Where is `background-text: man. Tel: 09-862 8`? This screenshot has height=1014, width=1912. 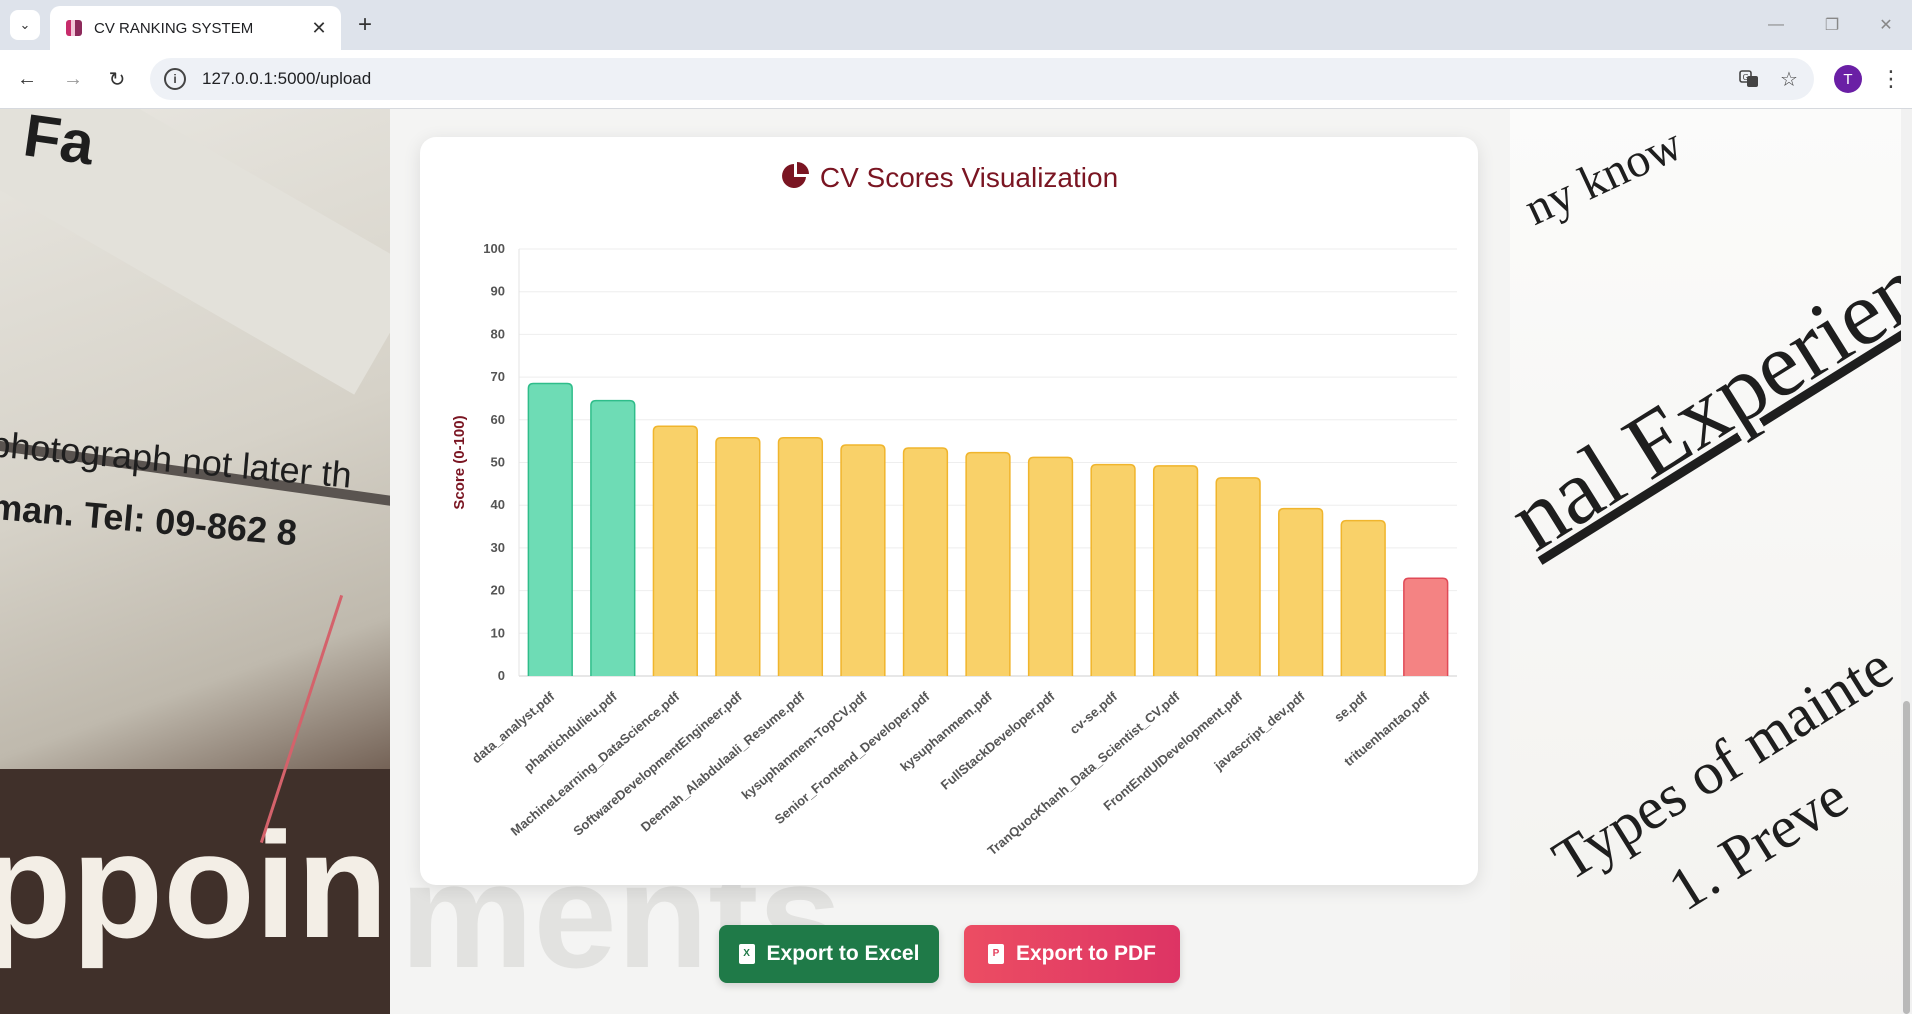
background-text: man. Tel: 09-862 8 is located at coordinates (149, 519).